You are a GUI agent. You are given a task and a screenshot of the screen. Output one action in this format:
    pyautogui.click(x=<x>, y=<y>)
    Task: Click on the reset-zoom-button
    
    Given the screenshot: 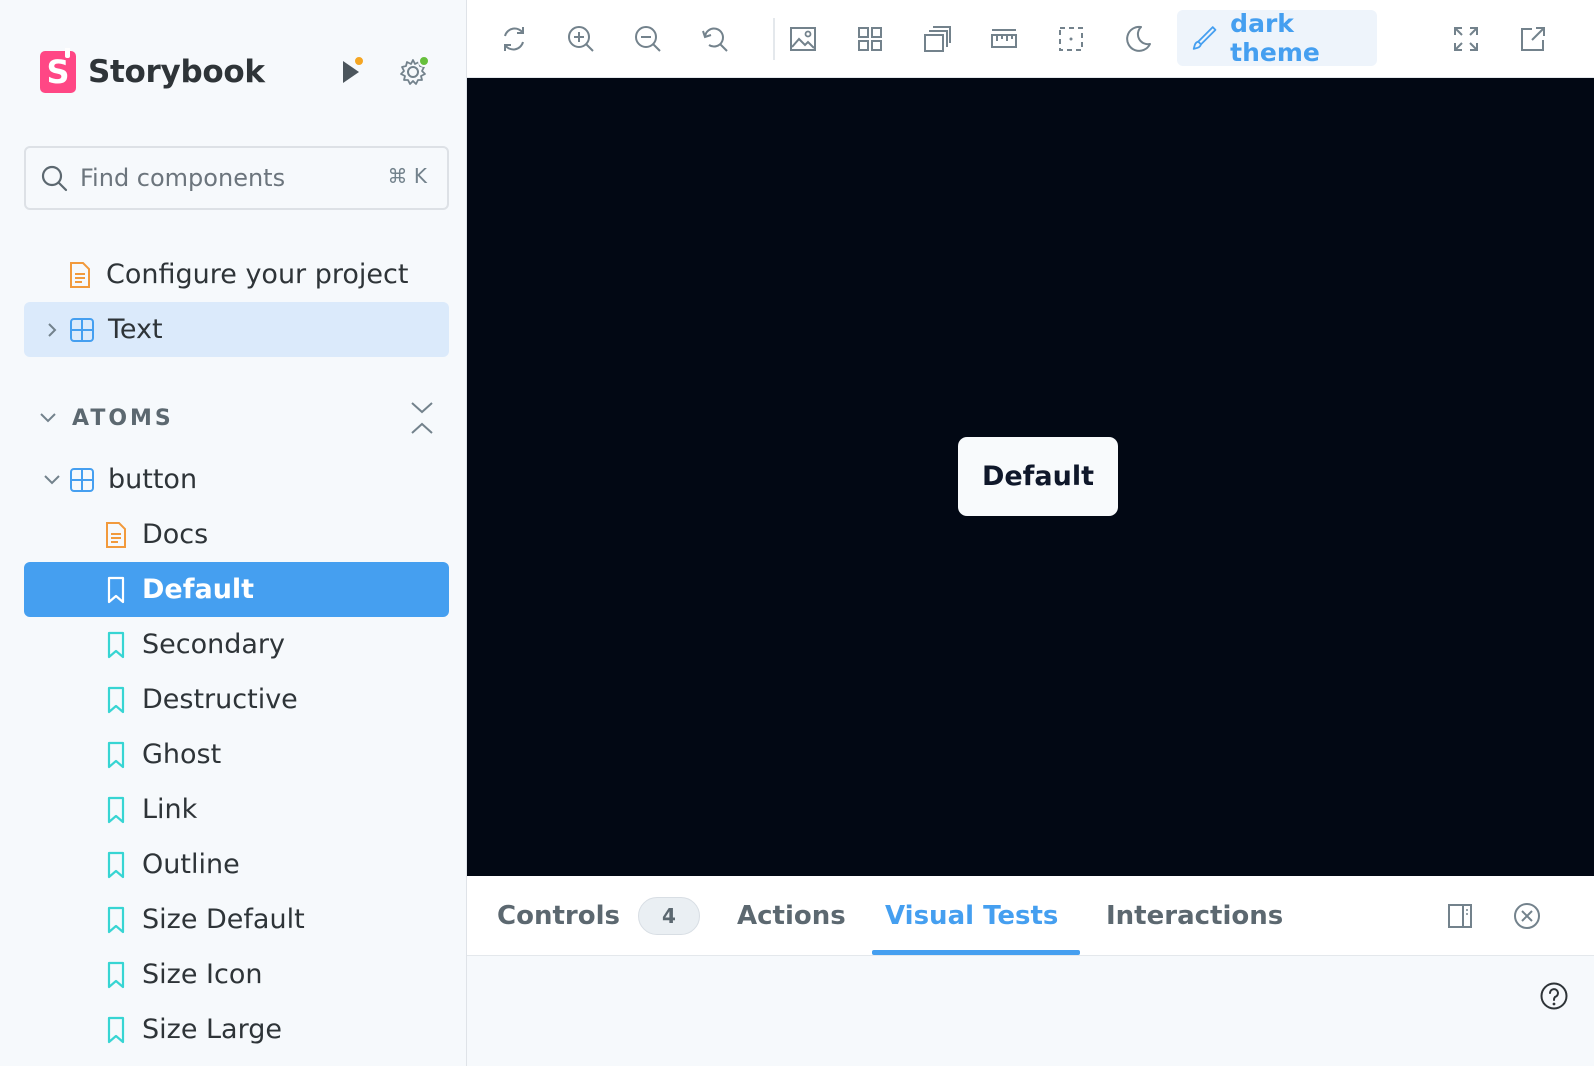 What is the action you would take?
    pyautogui.click(x=715, y=39)
    